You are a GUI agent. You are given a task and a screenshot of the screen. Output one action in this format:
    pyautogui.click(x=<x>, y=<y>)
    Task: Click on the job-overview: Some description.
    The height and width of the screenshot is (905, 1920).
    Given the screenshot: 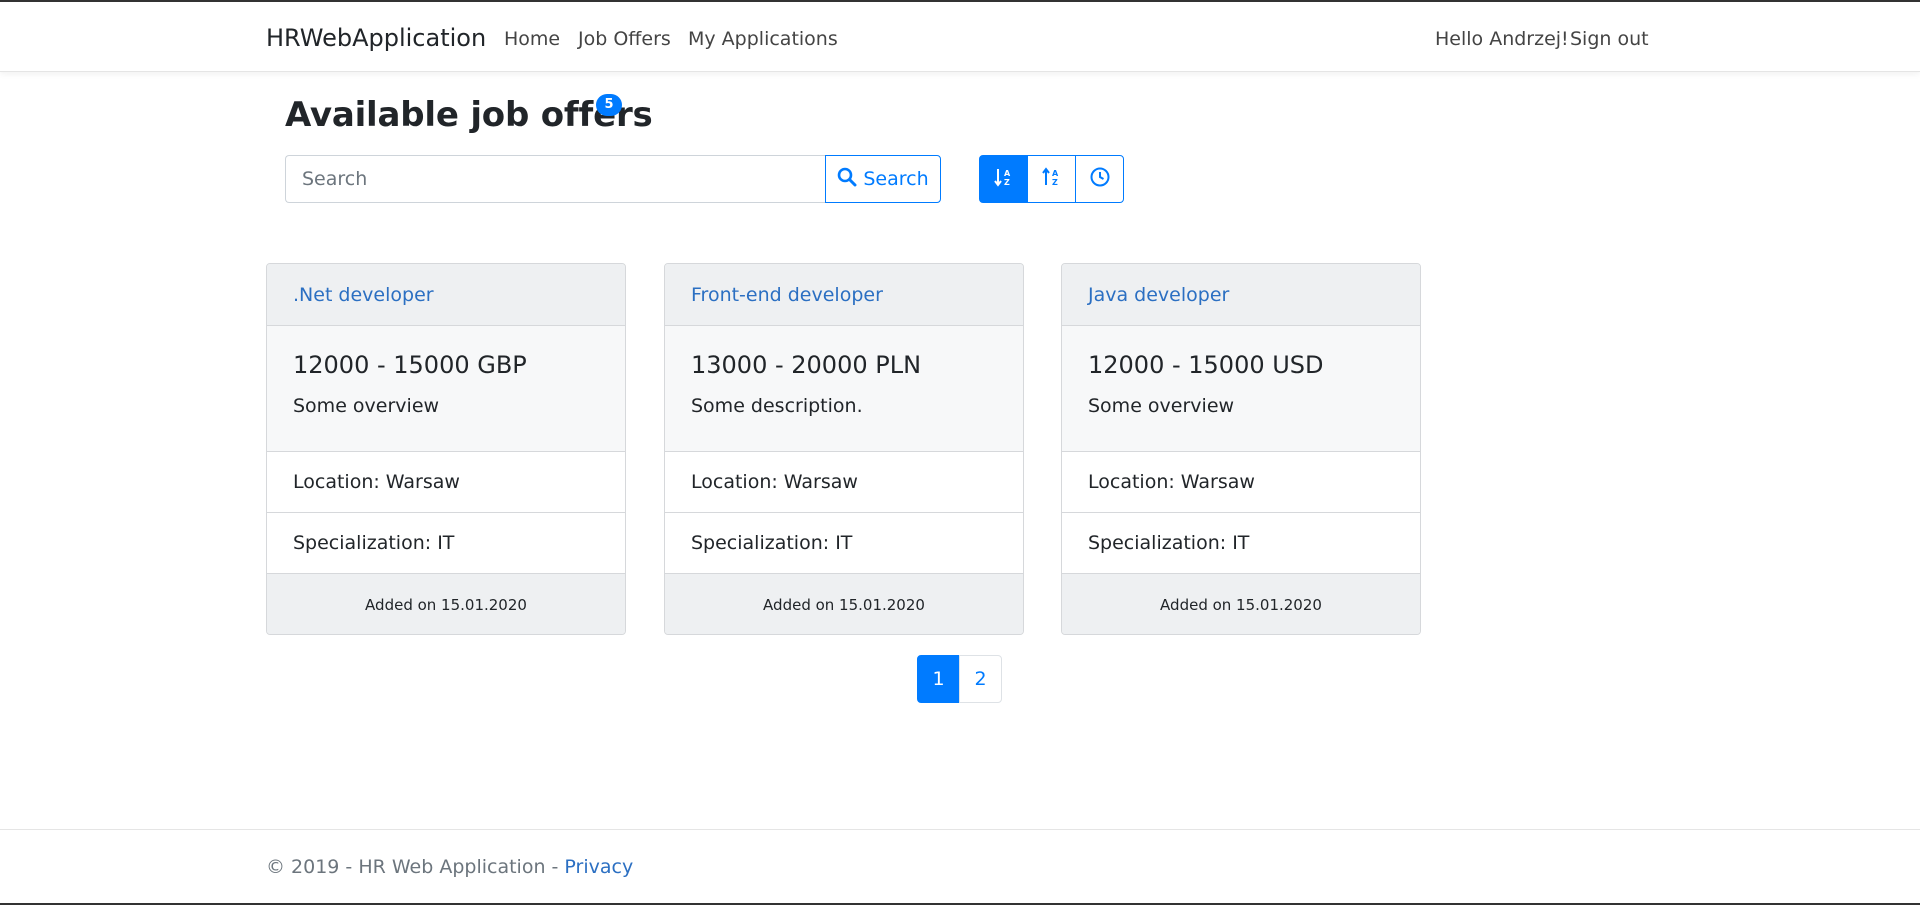 What is the action you would take?
    pyautogui.click(x=777, y=406)
    